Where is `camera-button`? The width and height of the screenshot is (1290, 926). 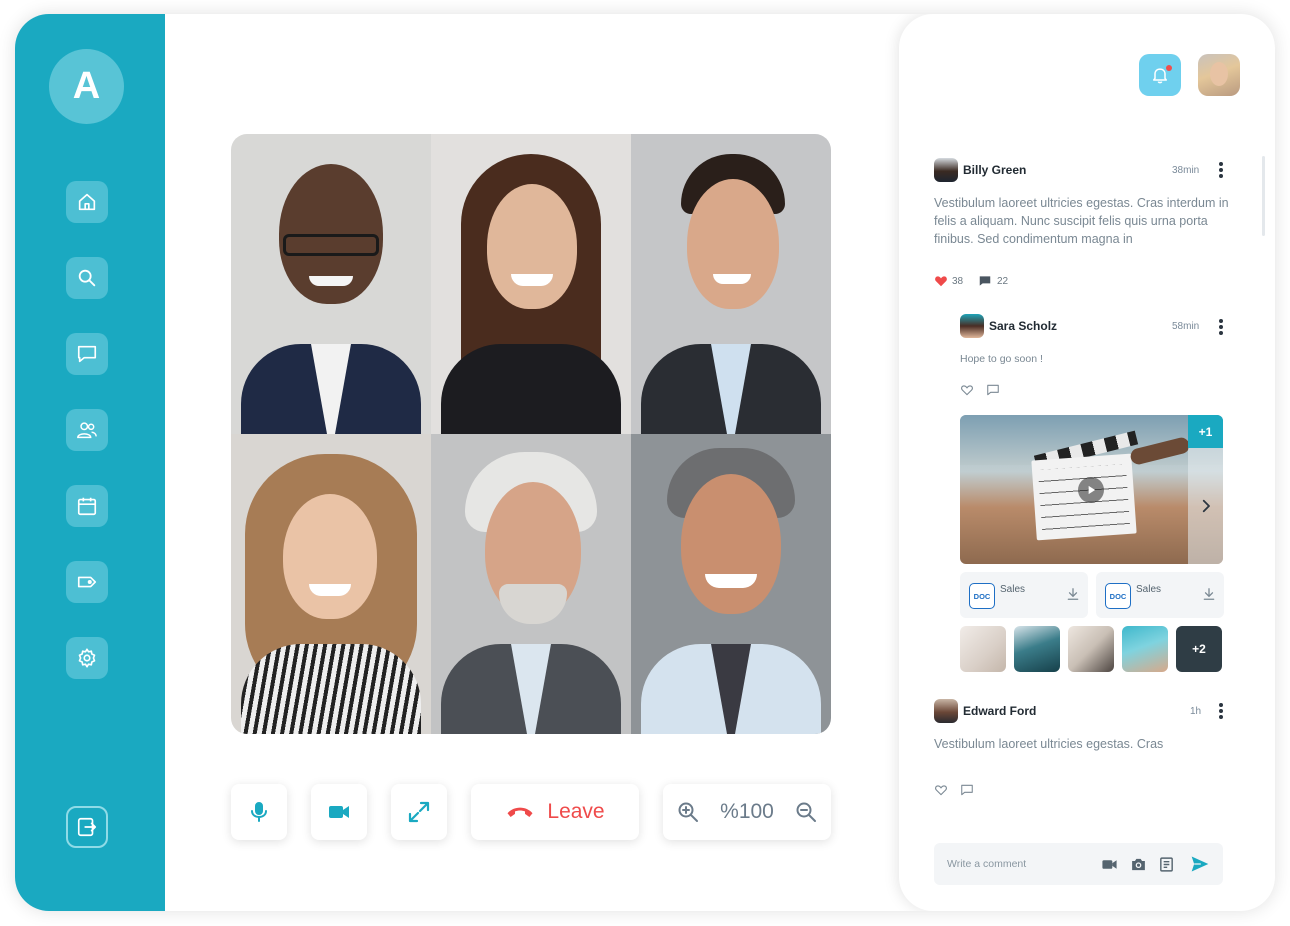 camera-button is located at coordinates (339, 812).